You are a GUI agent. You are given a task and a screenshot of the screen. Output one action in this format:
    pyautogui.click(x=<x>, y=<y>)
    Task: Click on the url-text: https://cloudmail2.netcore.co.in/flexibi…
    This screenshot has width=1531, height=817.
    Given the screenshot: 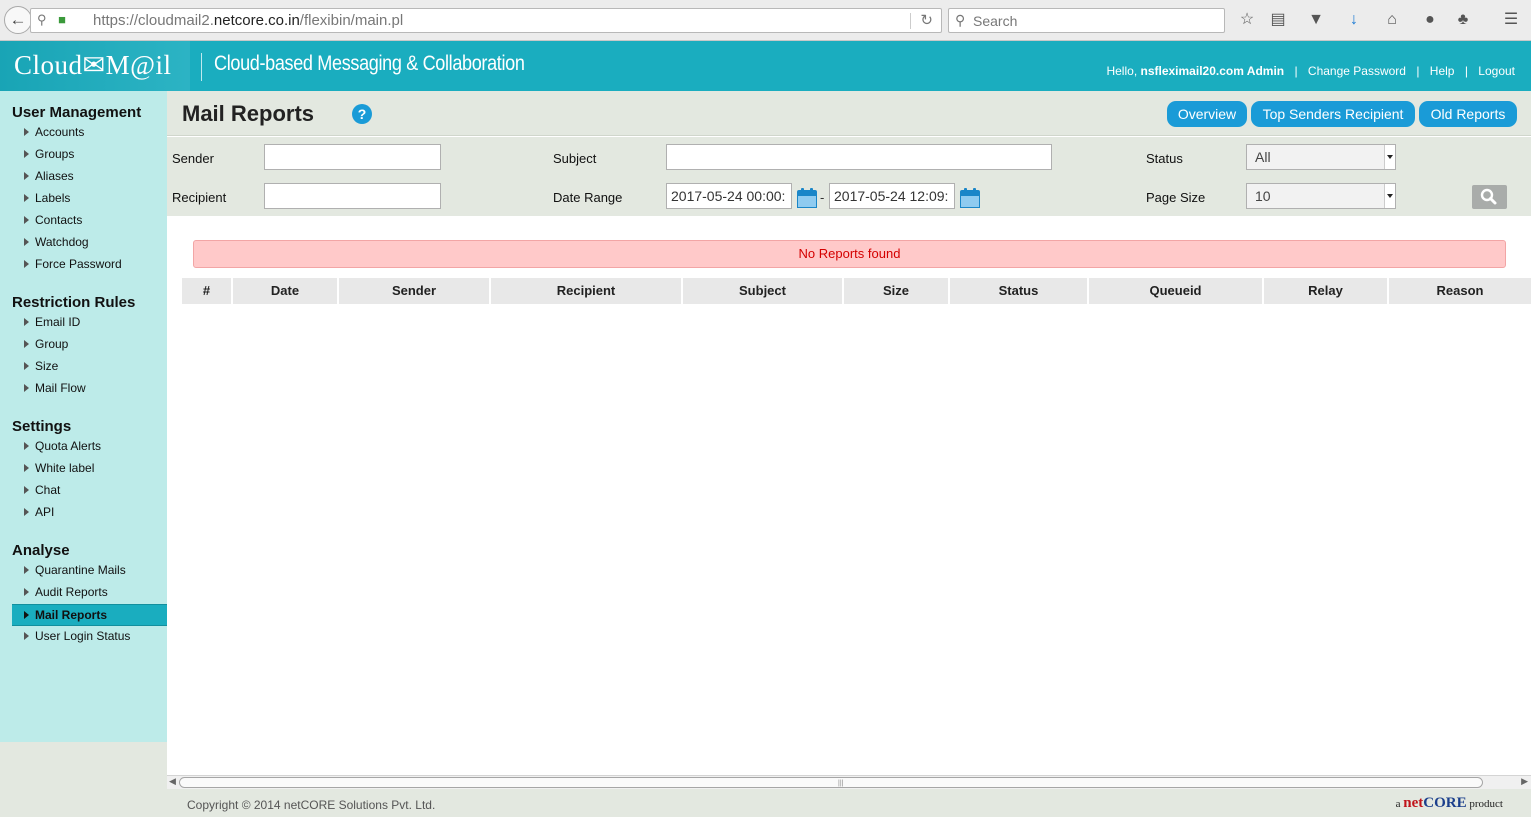 What is the action you would take?
    pyautogui.click(x=248, y=20)
    